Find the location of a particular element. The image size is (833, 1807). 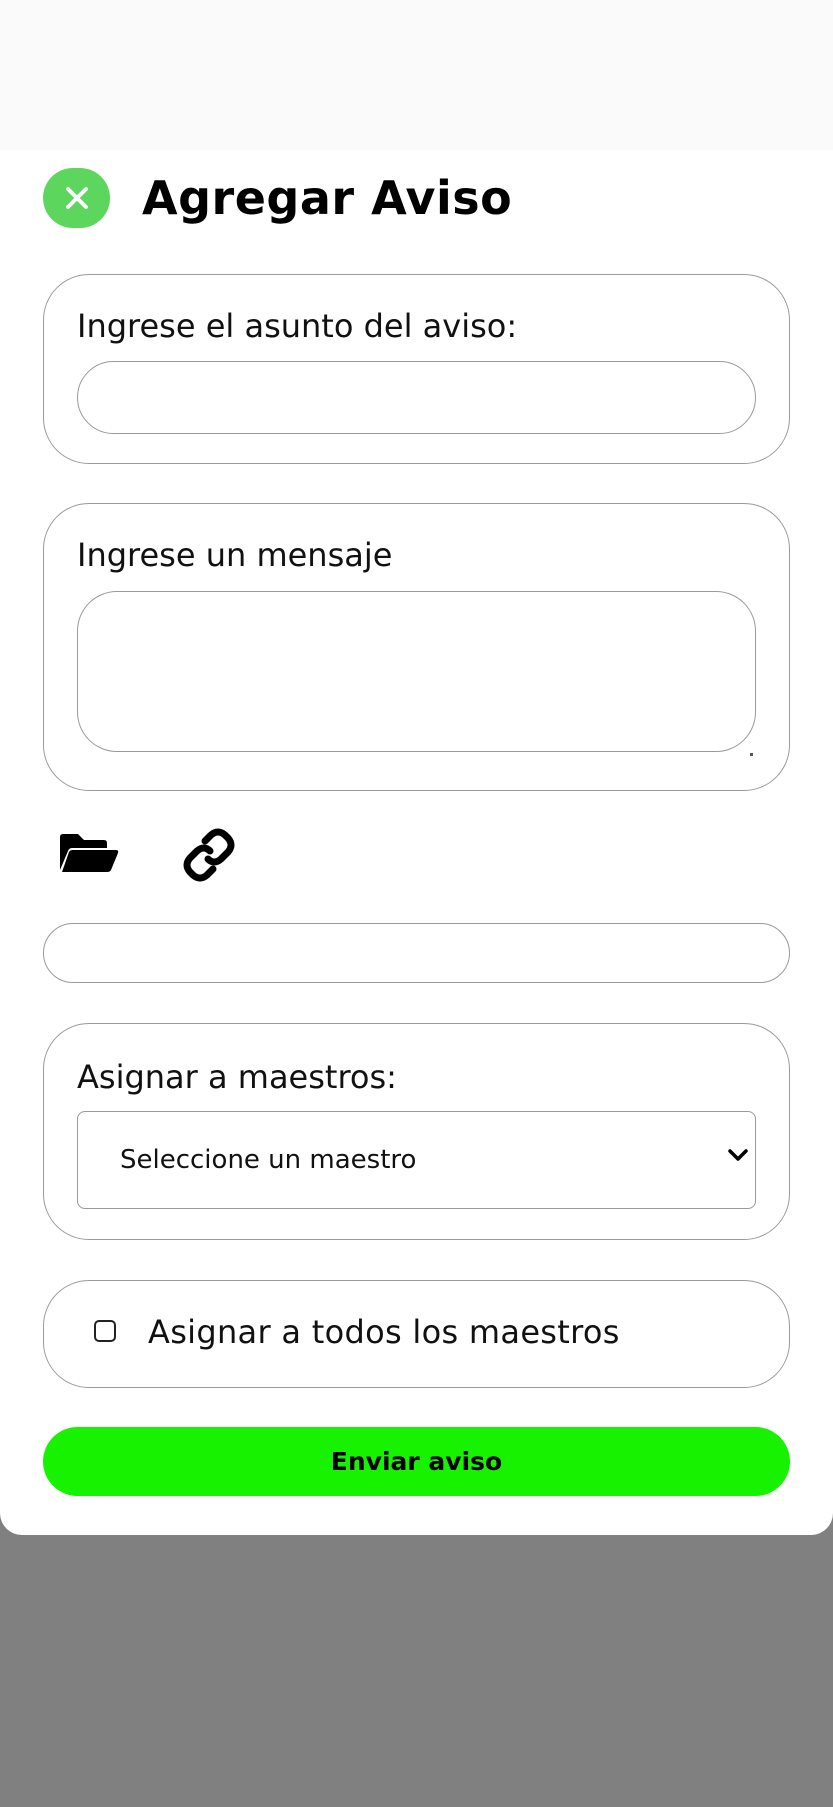

close-x-icon is located at coordinates (76, 198).